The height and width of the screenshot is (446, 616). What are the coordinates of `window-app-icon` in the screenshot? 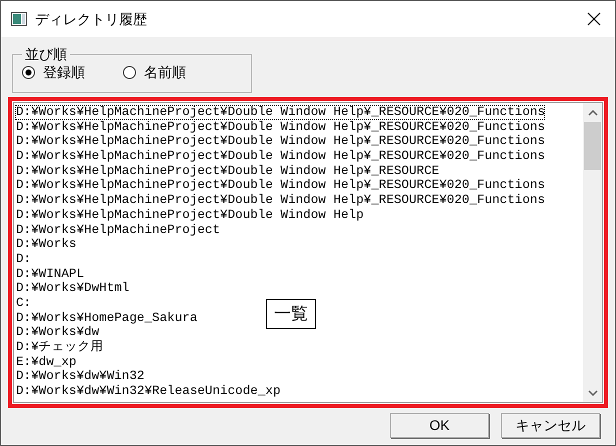 It's located at (19, 19).